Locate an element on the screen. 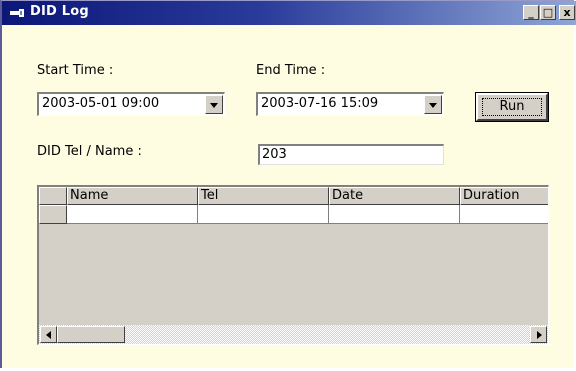 The height and width of the screenshot is (371, 576). row-selector is located at coordinates (53, 214).